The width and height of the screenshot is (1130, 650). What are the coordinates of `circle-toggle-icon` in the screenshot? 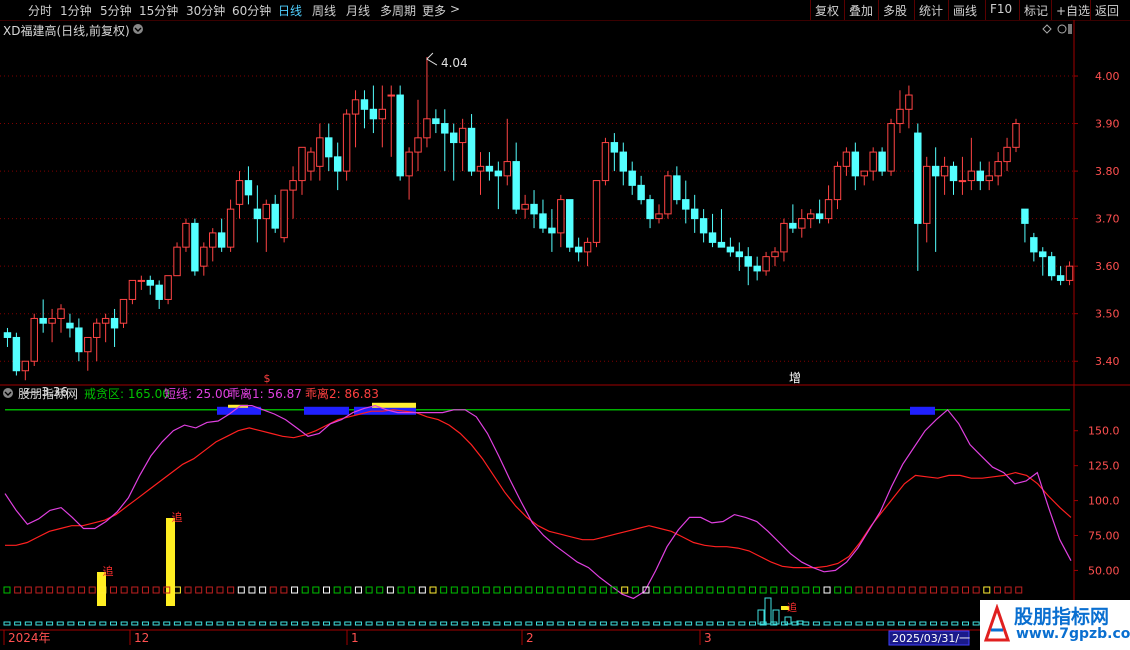 It's located at (1062, 29).